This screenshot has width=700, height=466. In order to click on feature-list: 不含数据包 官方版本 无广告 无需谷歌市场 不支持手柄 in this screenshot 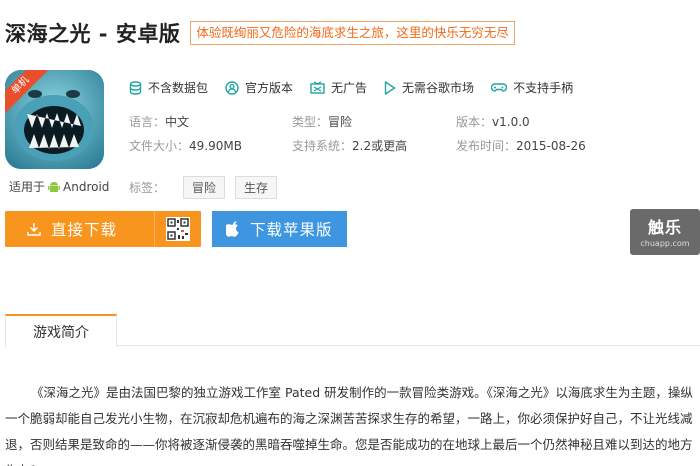, I will do `click(359, 87)`.